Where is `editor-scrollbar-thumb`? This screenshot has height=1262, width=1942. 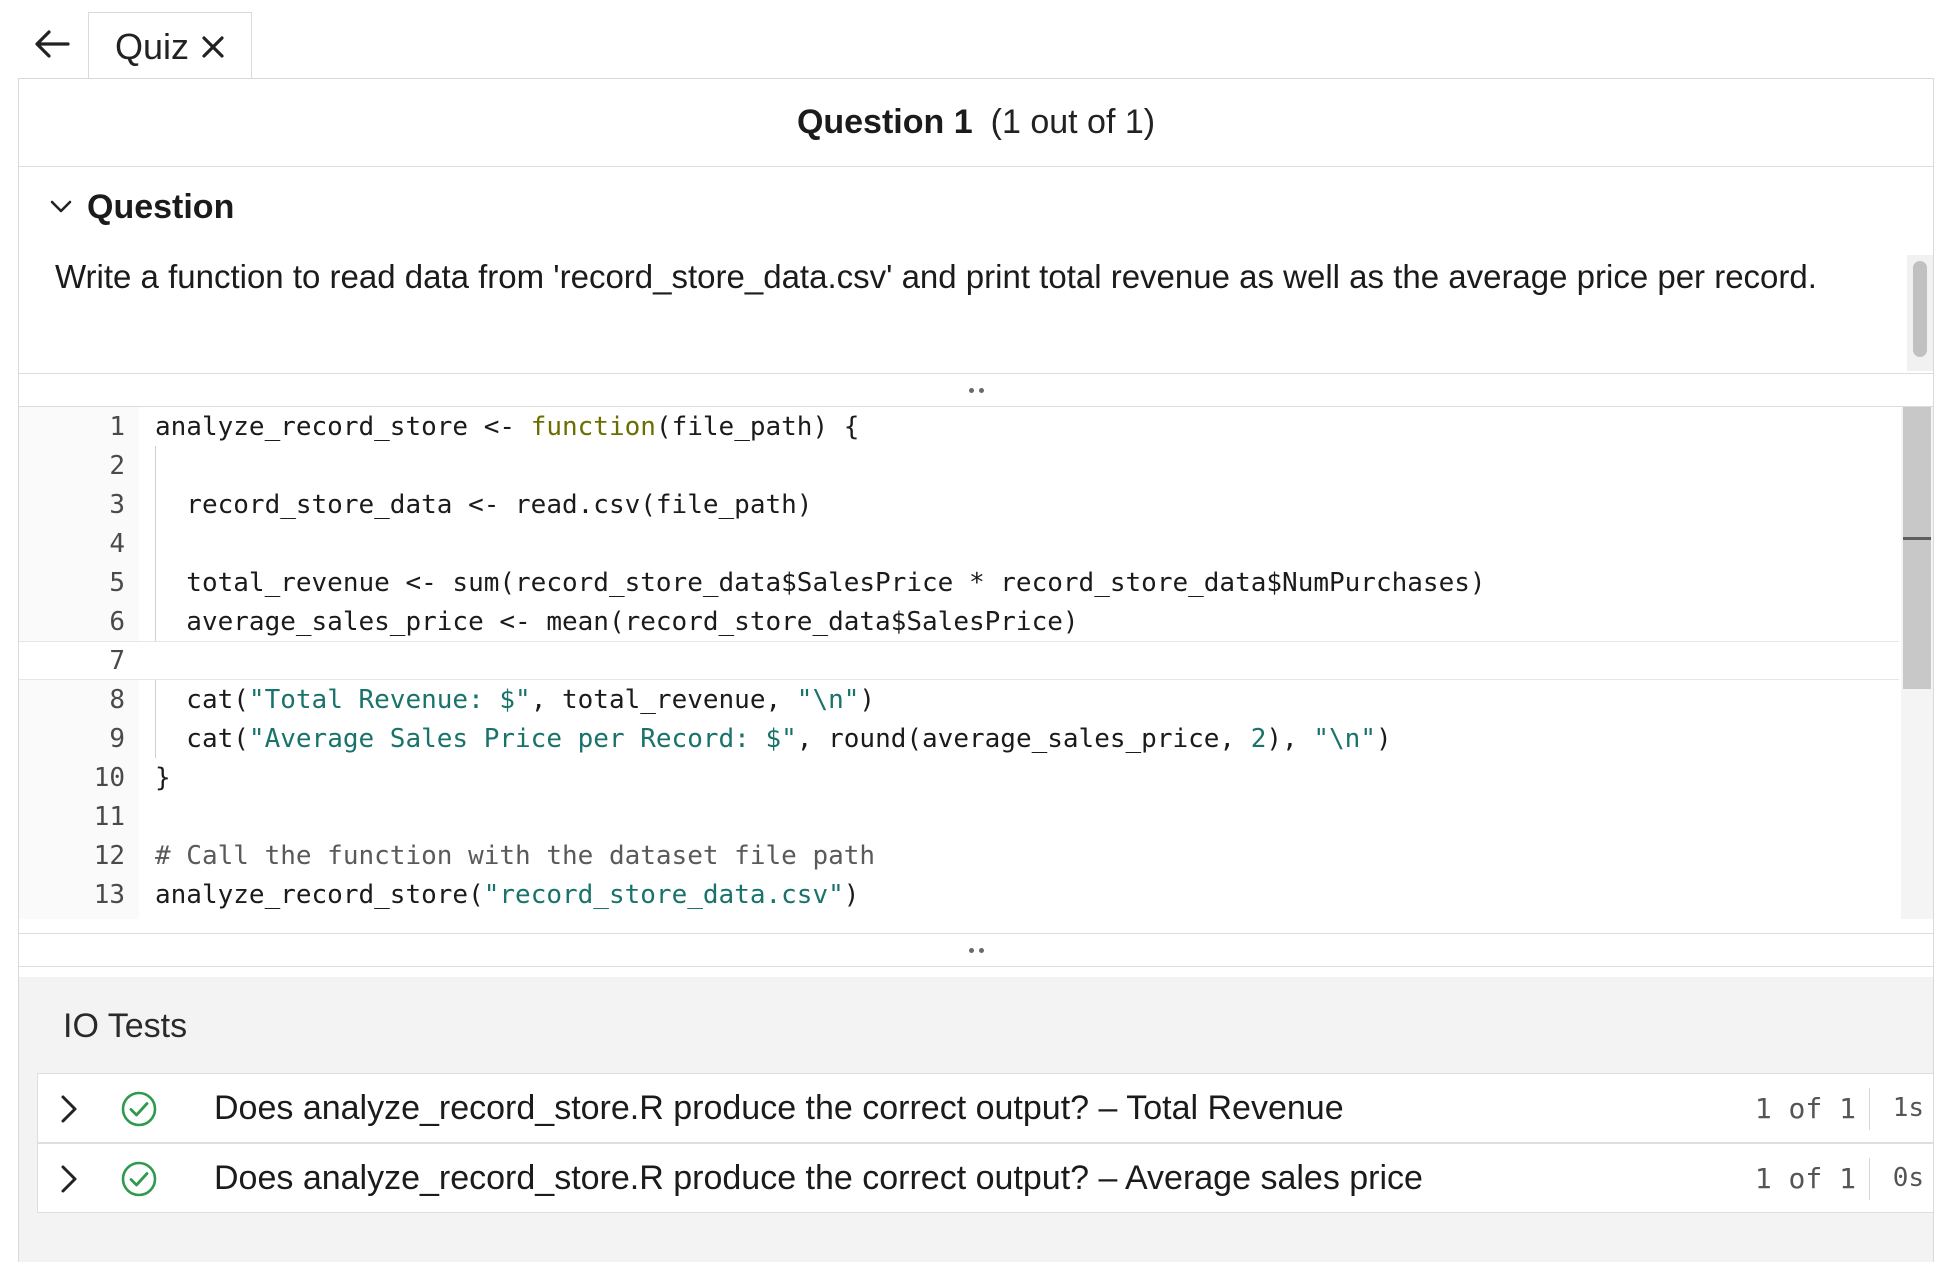
editor-scrollbar-thumb is located at coordinates (1917, 548).